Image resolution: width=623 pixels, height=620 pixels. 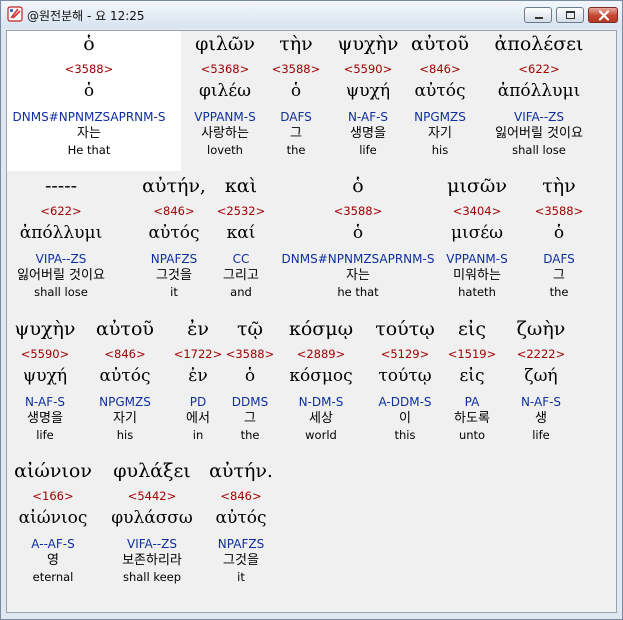 I want to click on greek-word: ζωὴν, so click(x=541, y=329).